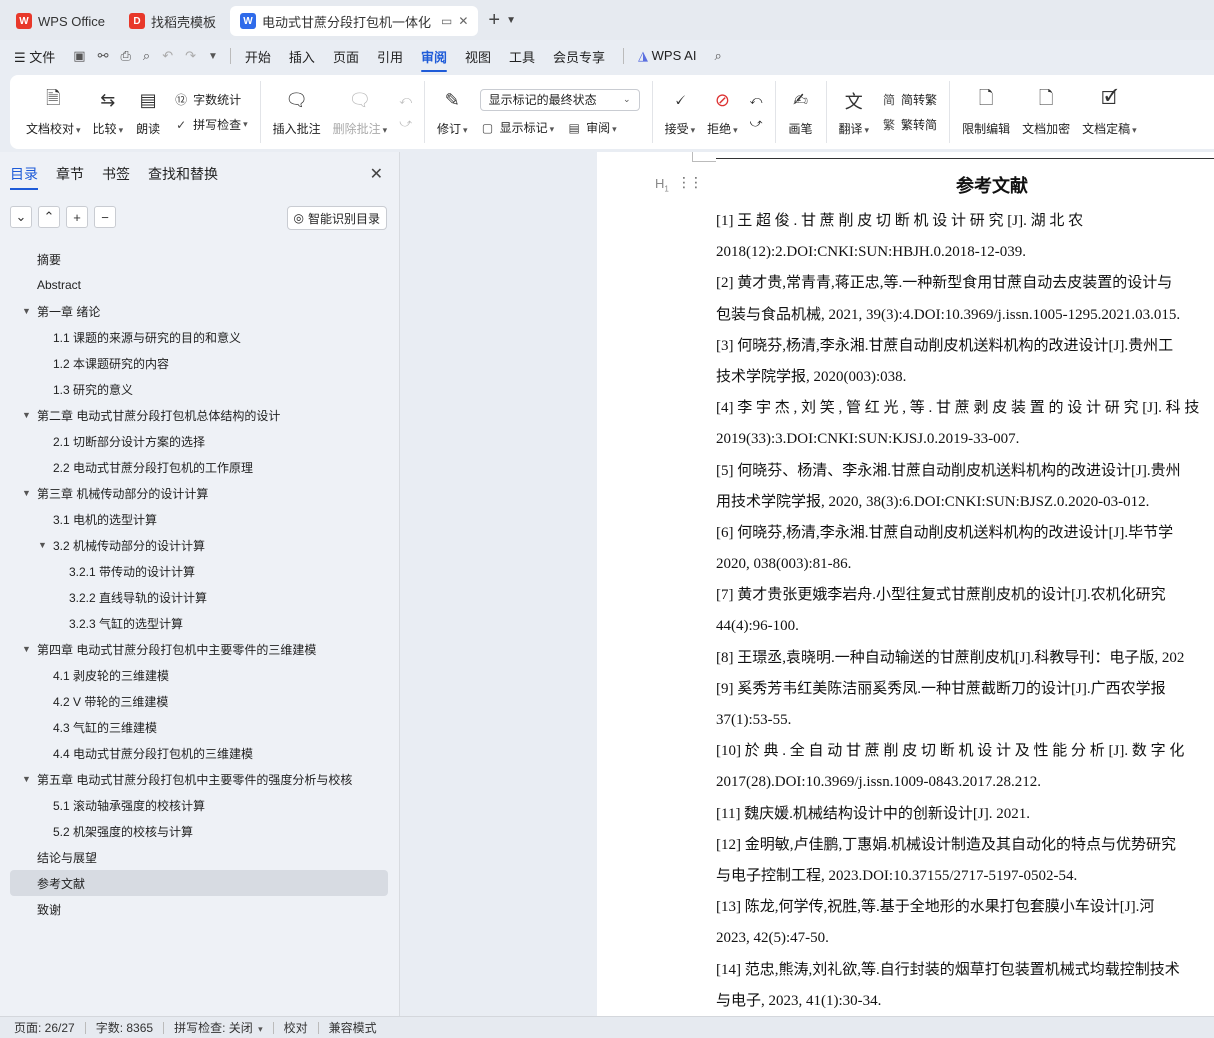 The width and height of the screenshot is (1214, 1038). Describe the element at coordinates (199, 909) in the screenshot. I see `toc-item: 致谢` at that location.